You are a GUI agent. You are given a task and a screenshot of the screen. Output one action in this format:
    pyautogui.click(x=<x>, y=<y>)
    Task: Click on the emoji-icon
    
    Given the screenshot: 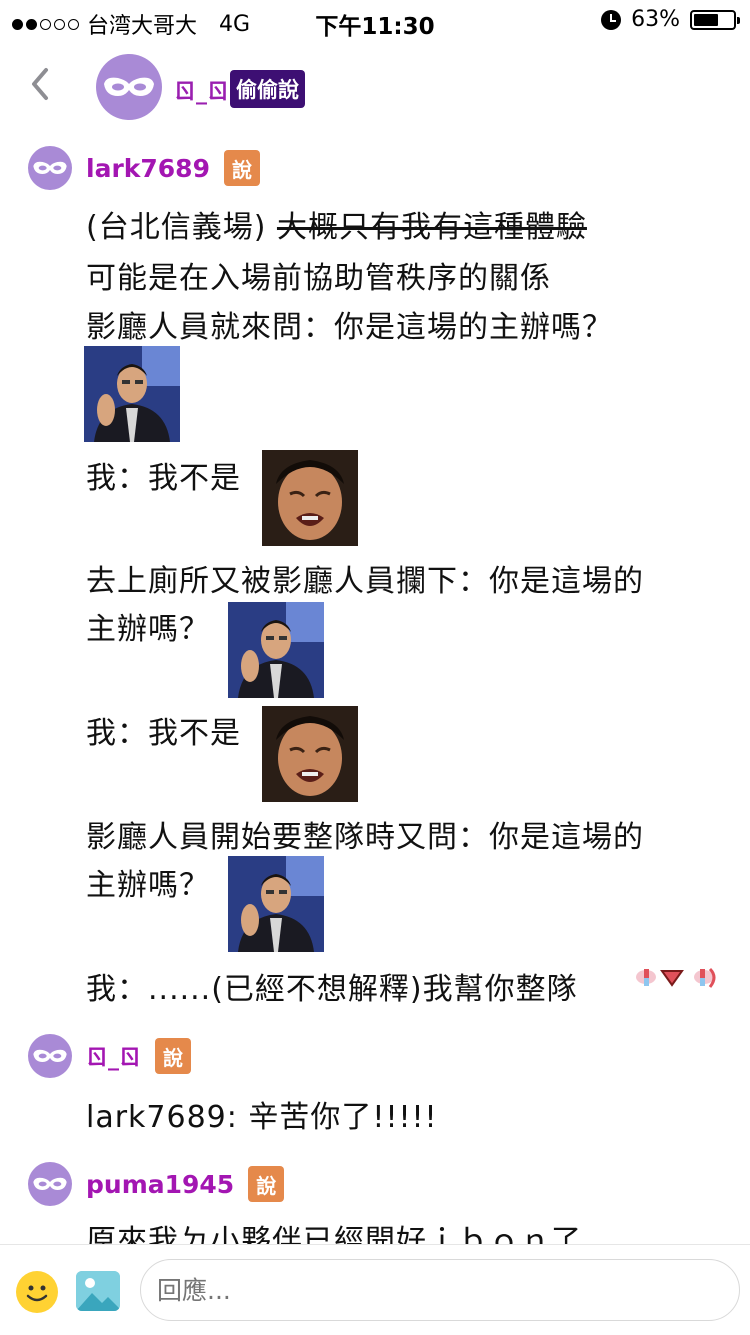 What is the action you would take?
    pyautogui.click(x=37, y=1292)
    